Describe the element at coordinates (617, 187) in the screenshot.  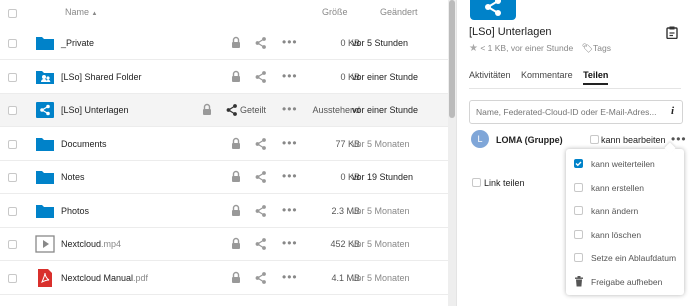
I see `popover-item-label: kann erstellen` at that location.